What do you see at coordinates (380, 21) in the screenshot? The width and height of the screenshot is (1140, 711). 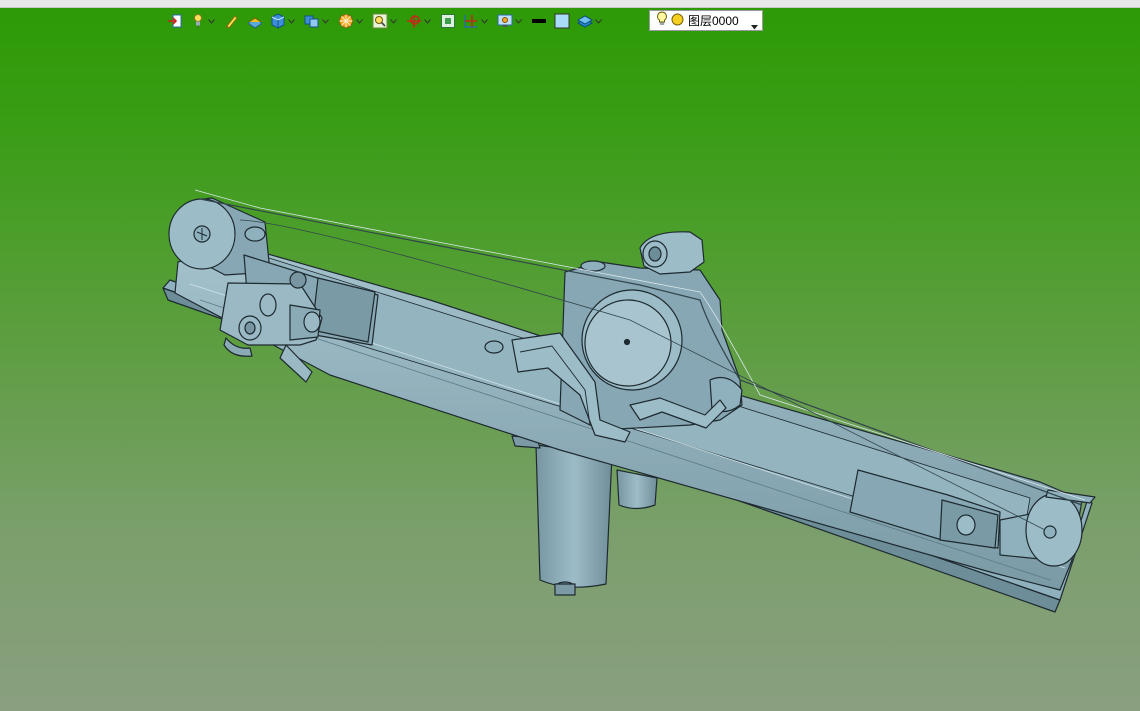 I see `zoom-fit-icon` at bounding box center [380, 21].